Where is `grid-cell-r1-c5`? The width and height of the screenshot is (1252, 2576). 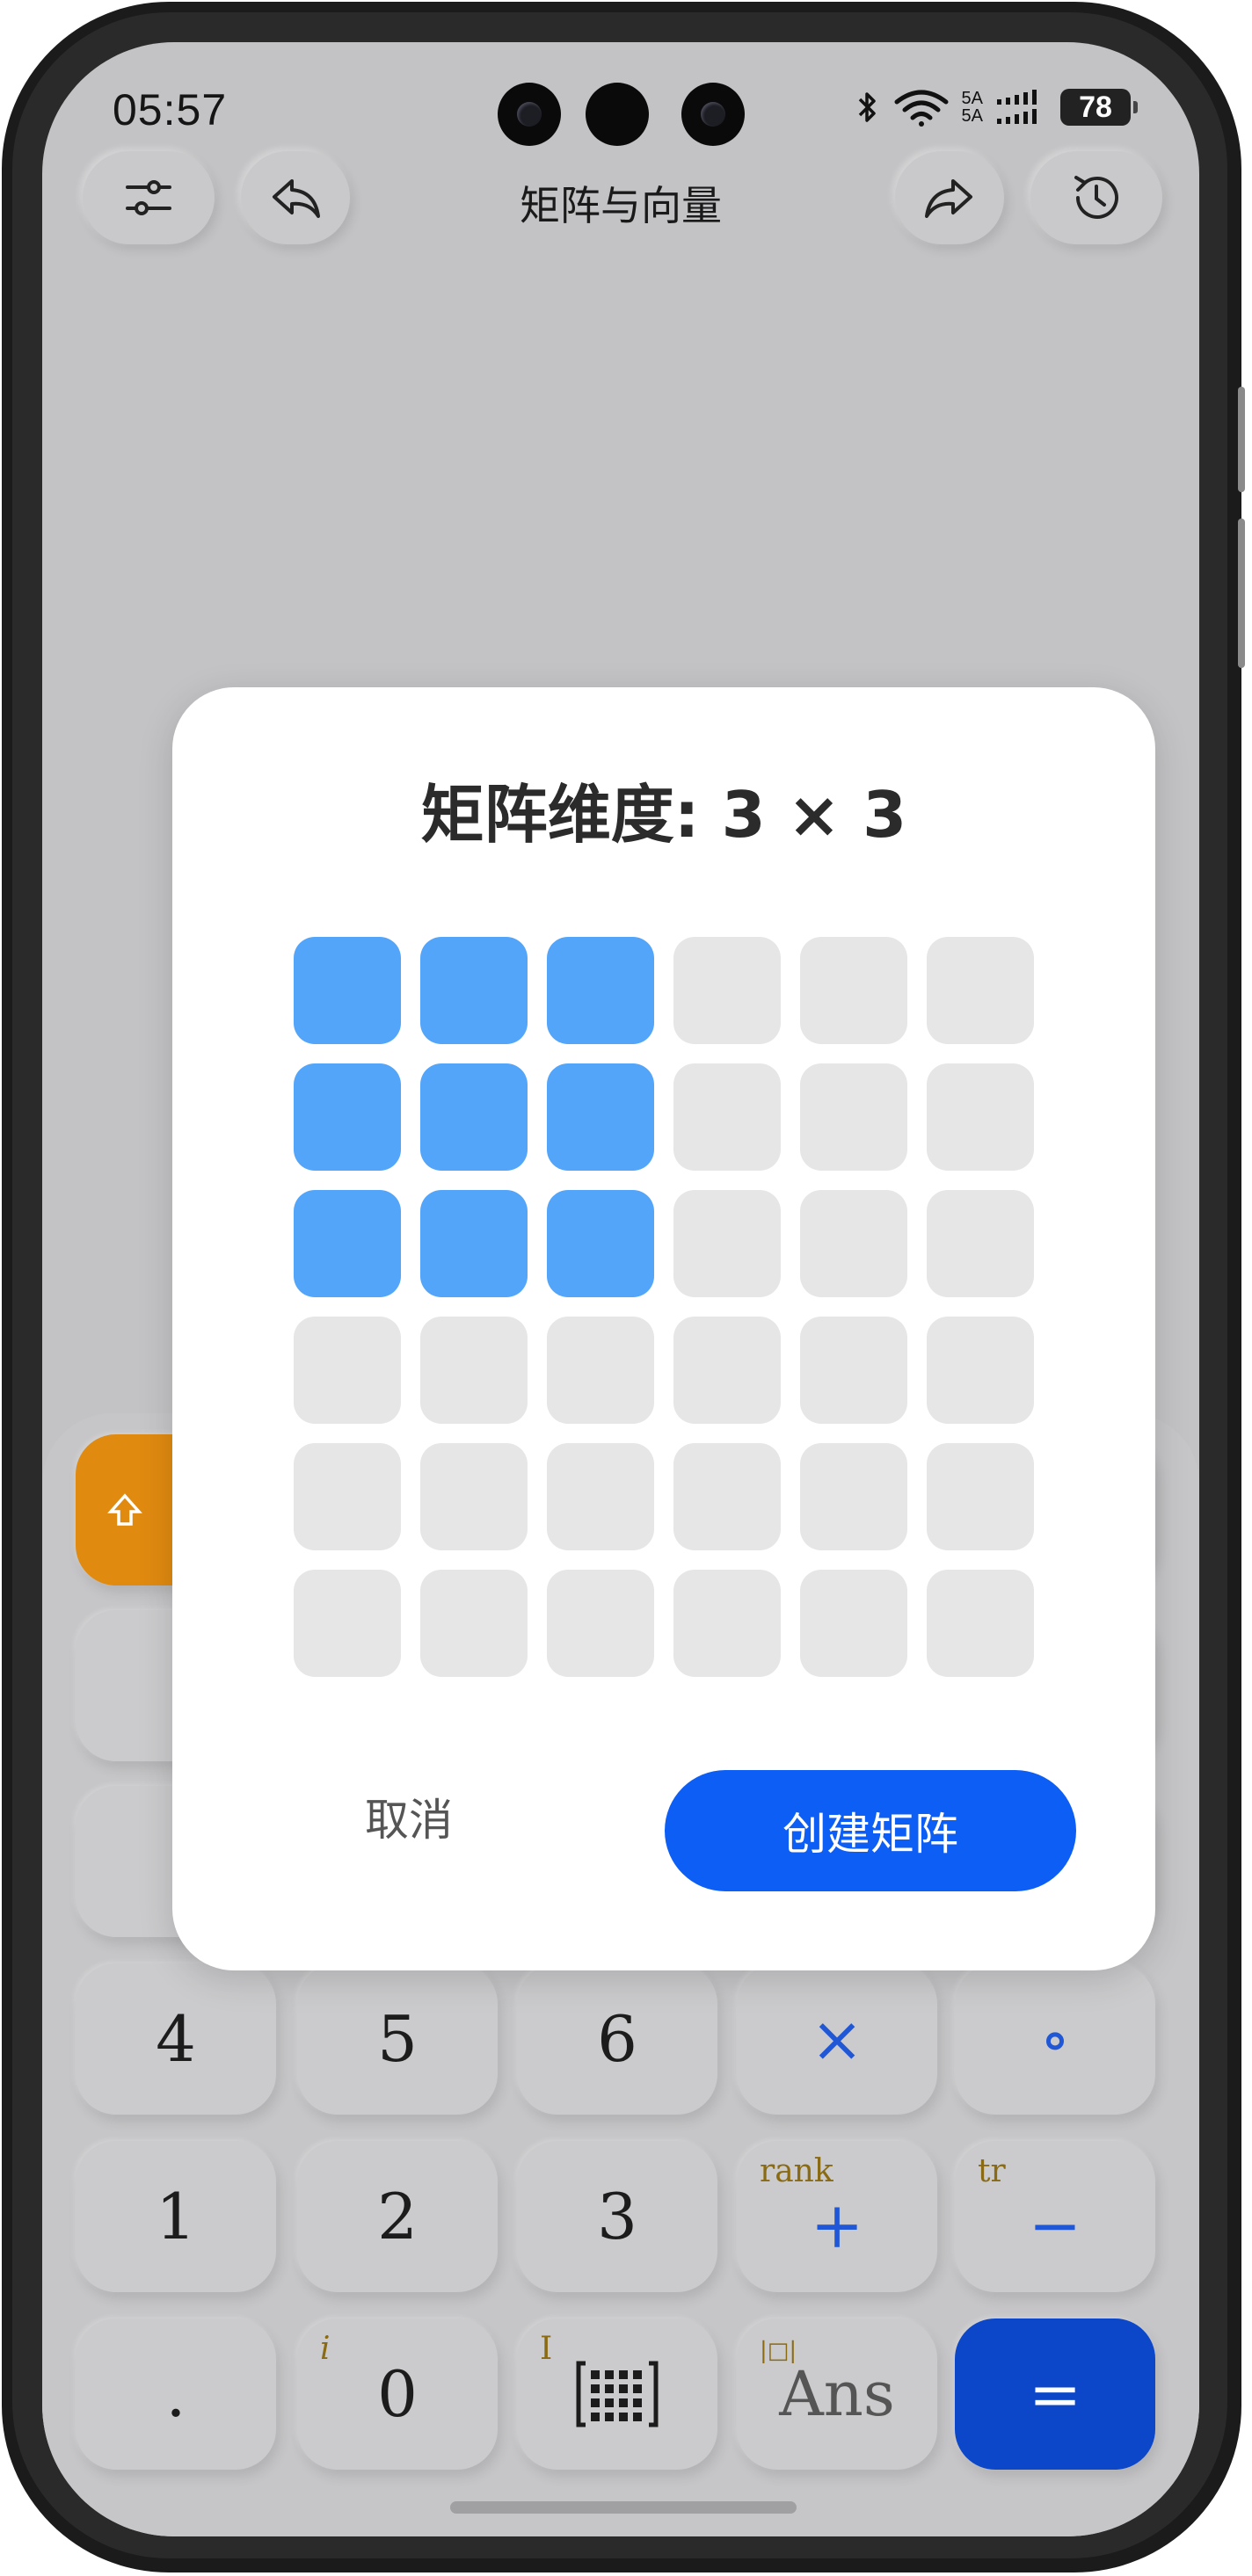
grid-cell-r1-c5 is located at coordinates (853, 990).